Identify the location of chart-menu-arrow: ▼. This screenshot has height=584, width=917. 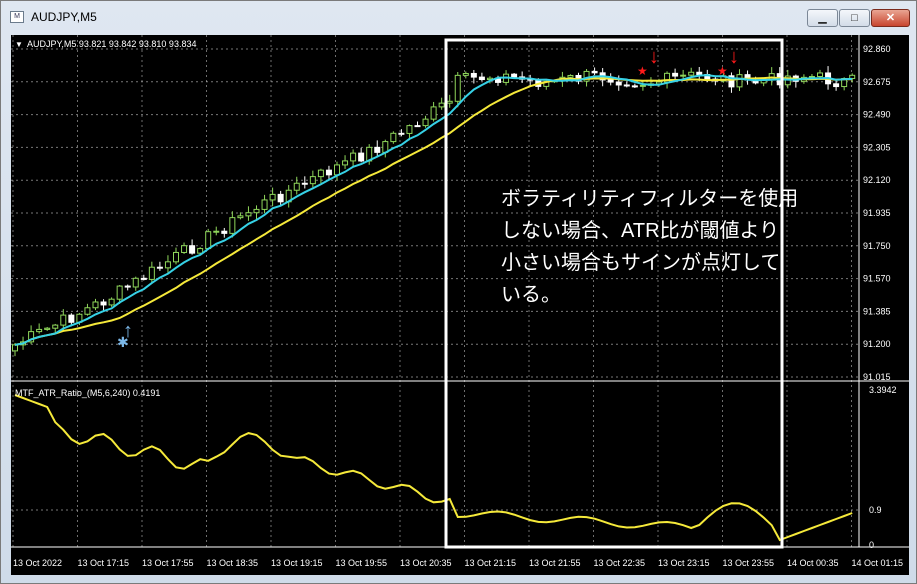
(19, 44).